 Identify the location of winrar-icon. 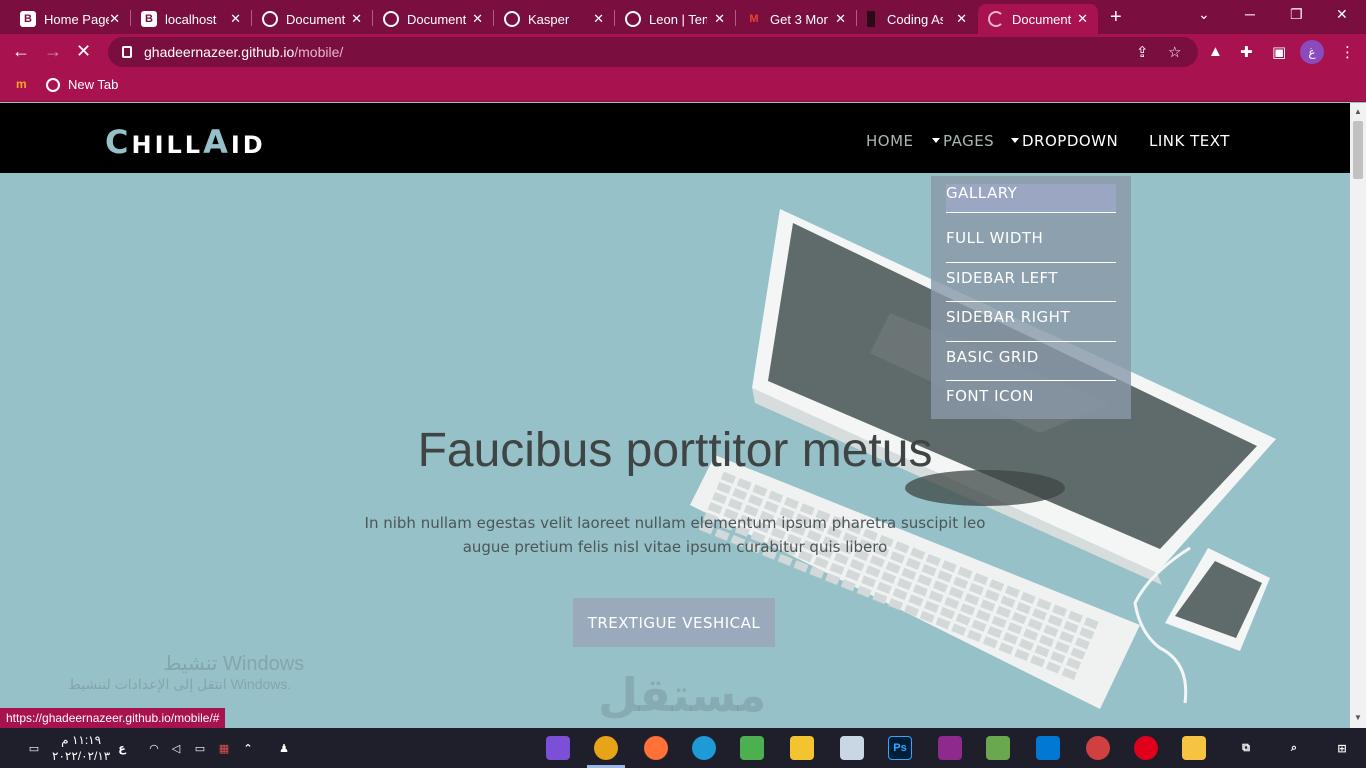
(950, 748).